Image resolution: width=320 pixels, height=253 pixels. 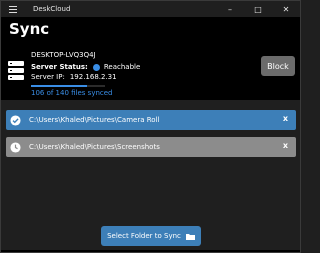 What do you see at coordinates (15, 120) in the screenshot?
I see `check-circle-icon` at bounding box center [15, 120].